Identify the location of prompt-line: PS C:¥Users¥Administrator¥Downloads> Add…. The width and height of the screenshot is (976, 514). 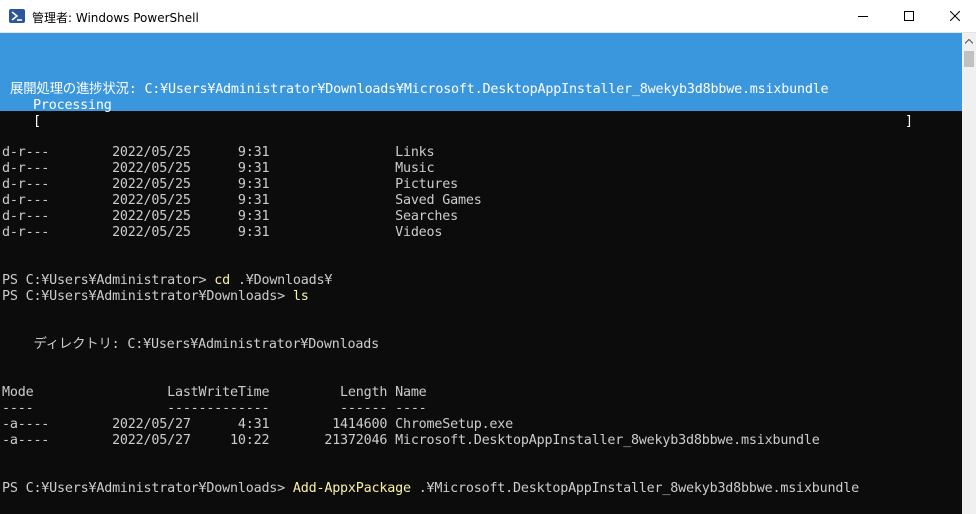
(430, 489).